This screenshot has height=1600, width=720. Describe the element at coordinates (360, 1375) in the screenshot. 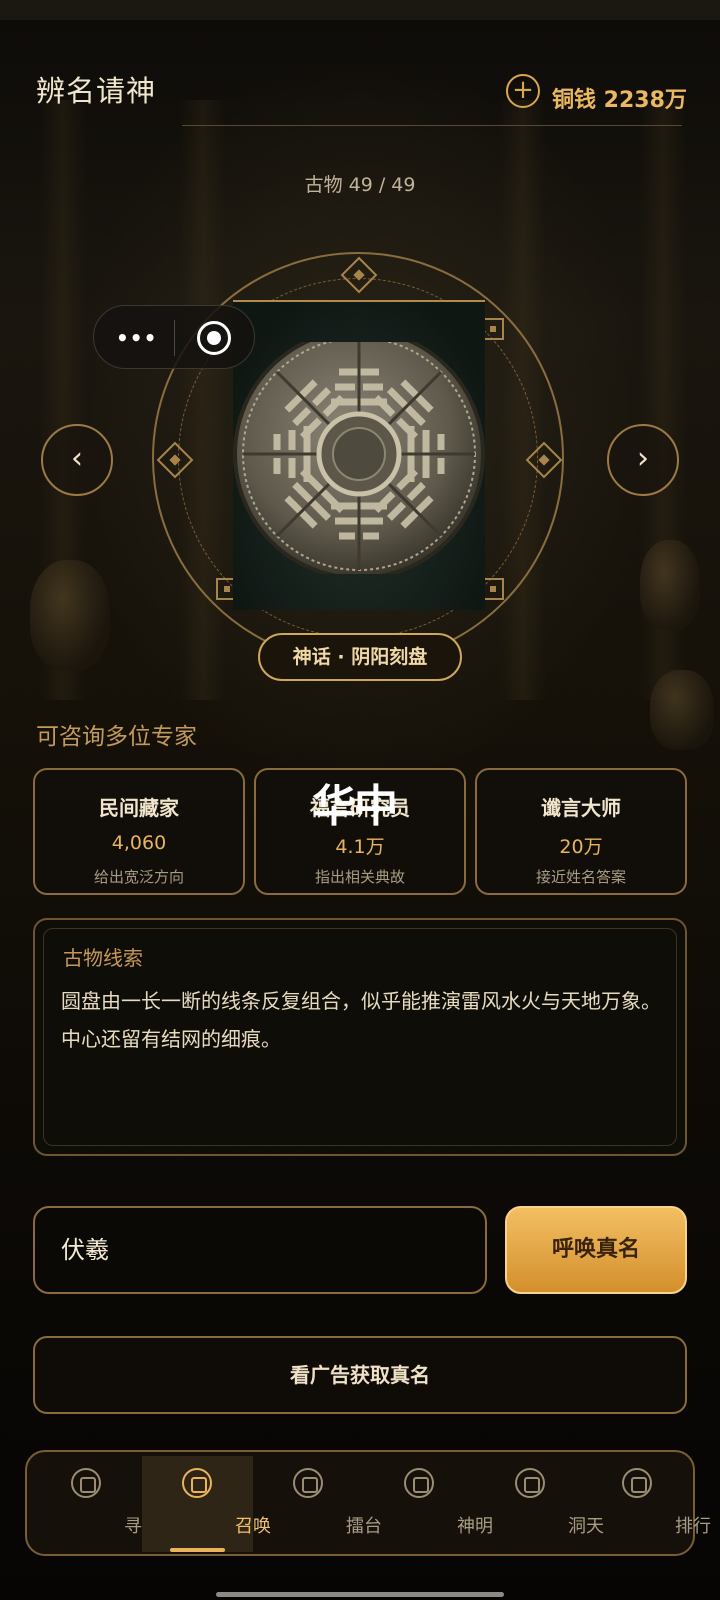

I see `watch-ad-for-name-button: 看广告获取真名` at that location.